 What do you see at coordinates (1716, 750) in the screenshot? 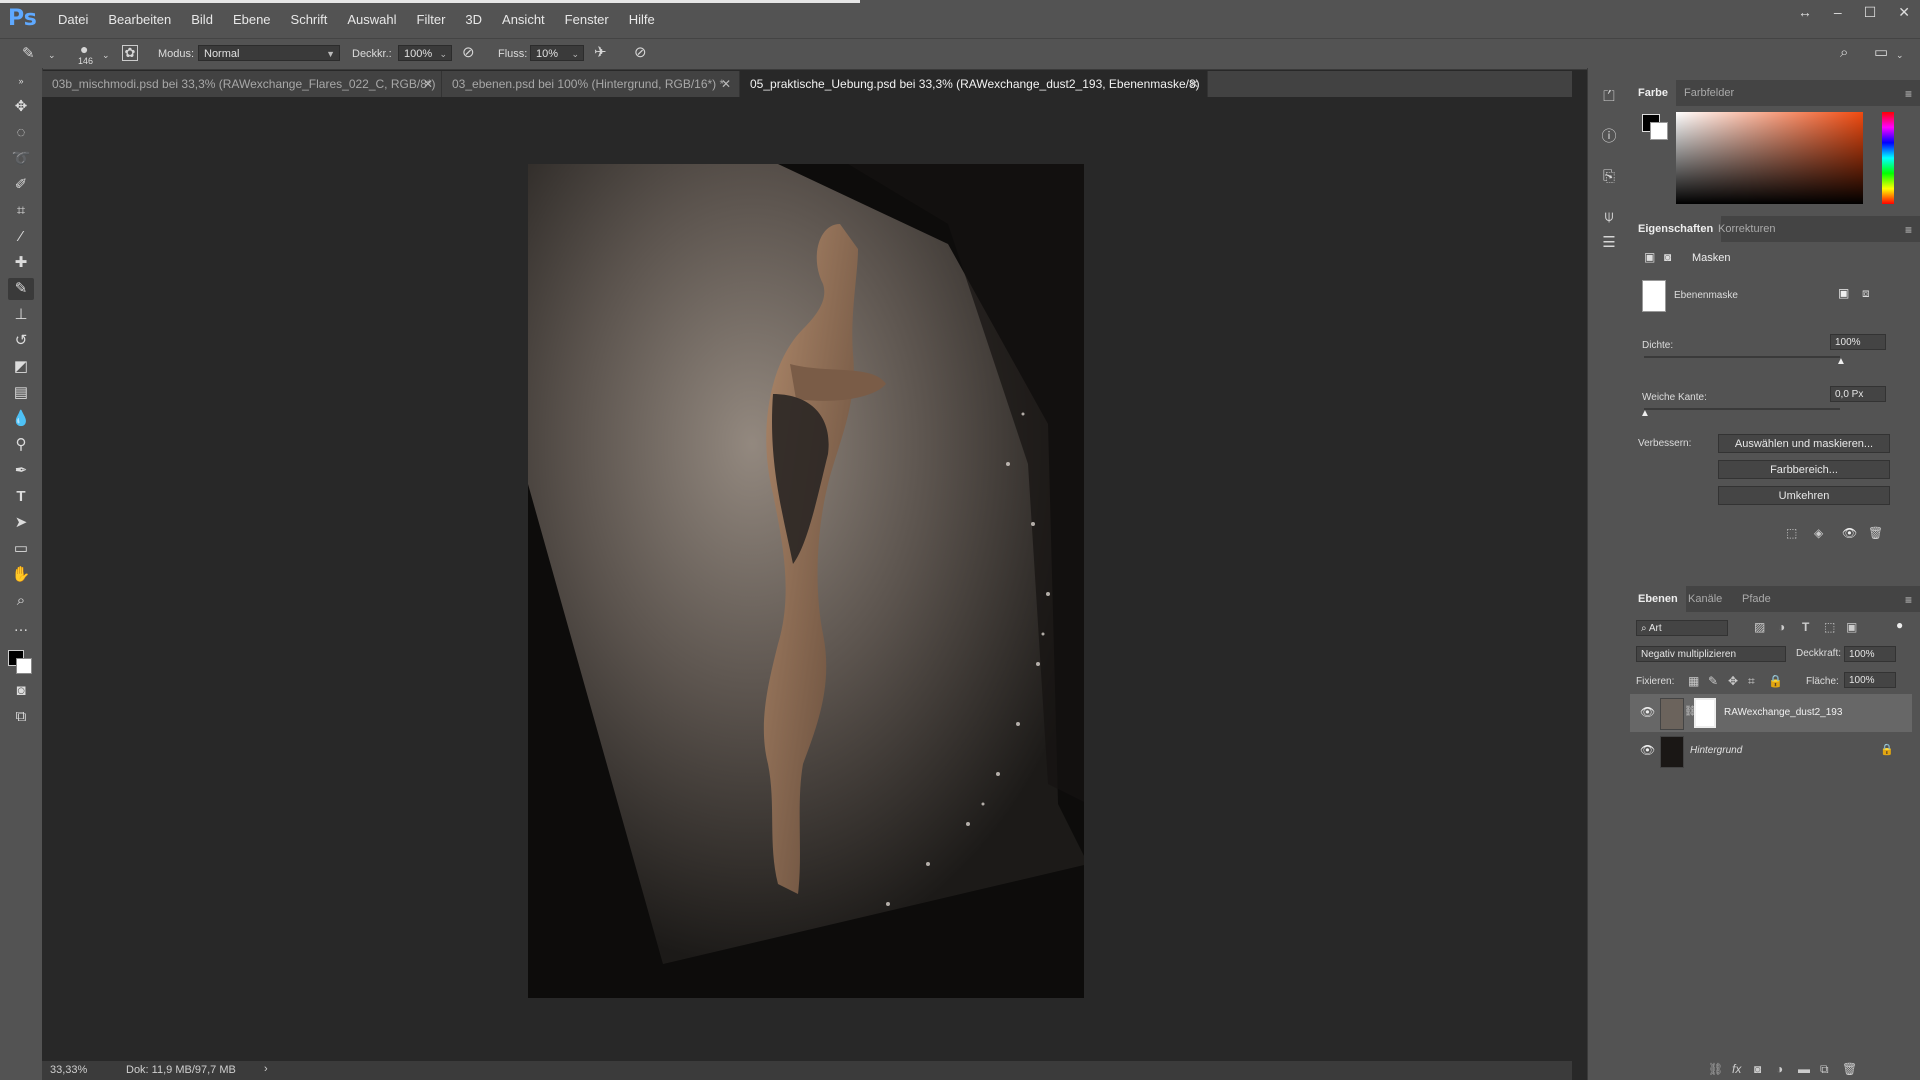
I see `layer-name: Hintergrund` at bounding box center [1716, 750].